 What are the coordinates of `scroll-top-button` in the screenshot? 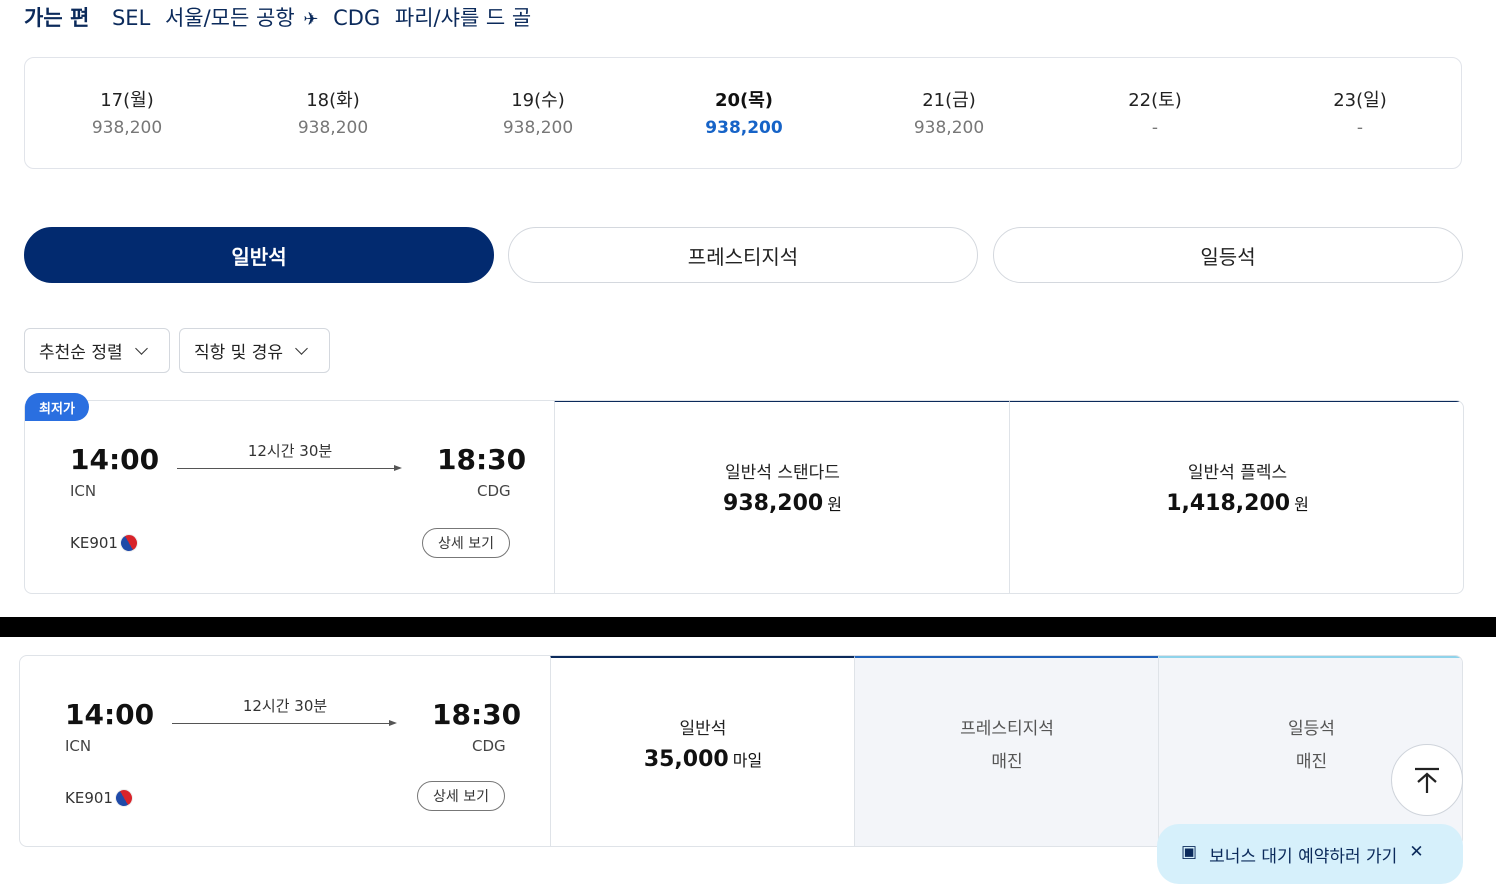 It's located at (1427, 780).